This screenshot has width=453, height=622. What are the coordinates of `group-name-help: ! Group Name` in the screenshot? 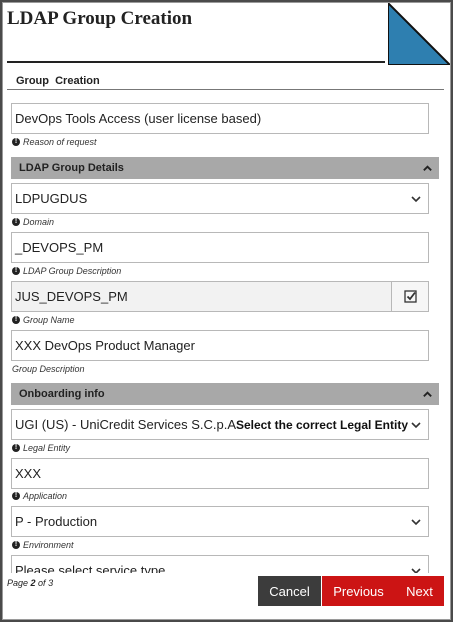 It's located at (43, 320).